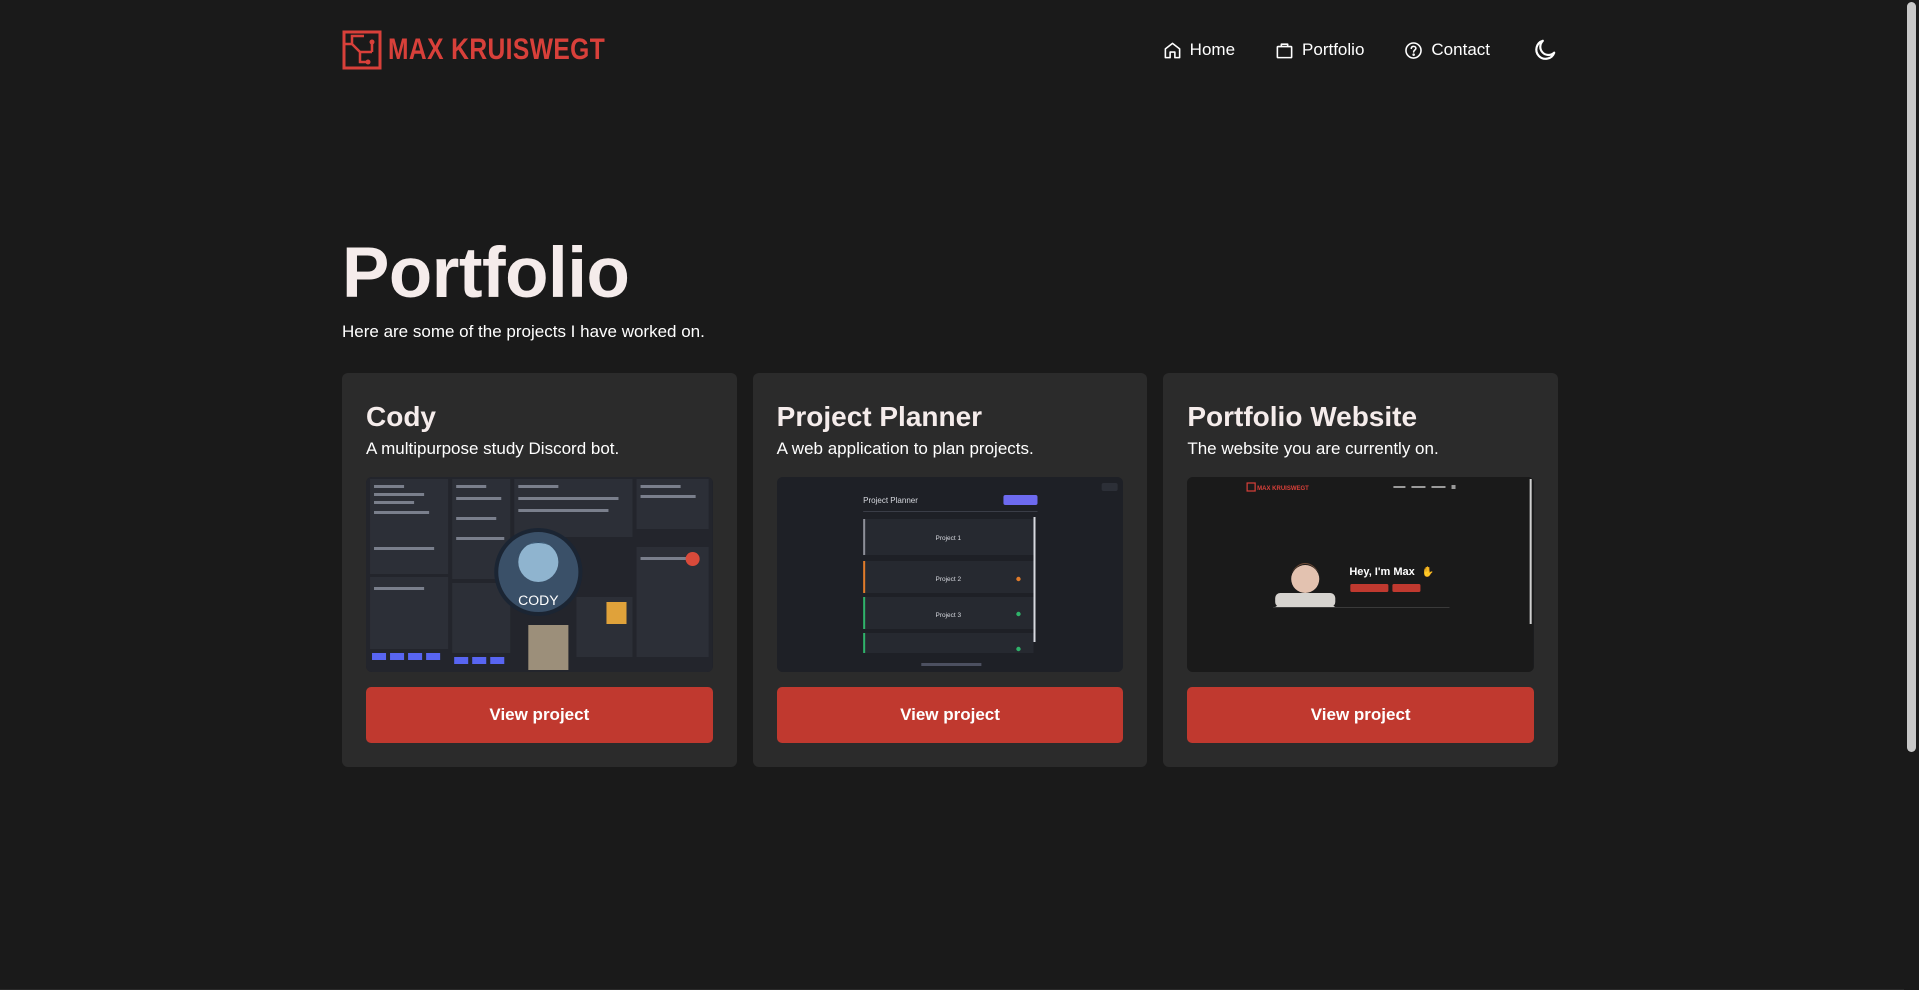 The height and width of the screenshot is (990, 1919). What do you see at coordinates (948, 615) in the screenshot?
I see `planner-item: Project 3` at bounding box center [948, 615].